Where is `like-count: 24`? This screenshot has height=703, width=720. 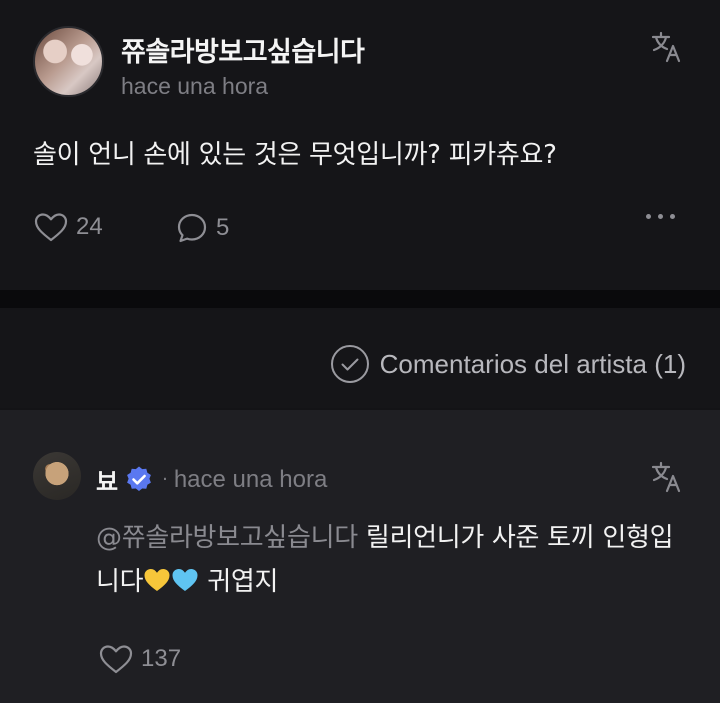 like-count: 24 is located at coordinates (89, 226).